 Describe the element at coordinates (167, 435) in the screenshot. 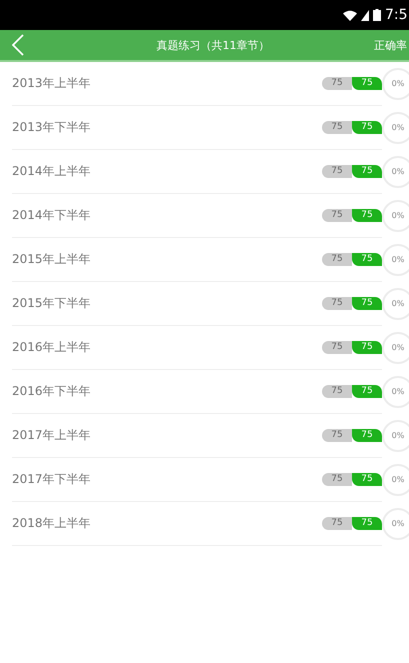

I see `chapter-title: 2017年上半年` at that location.